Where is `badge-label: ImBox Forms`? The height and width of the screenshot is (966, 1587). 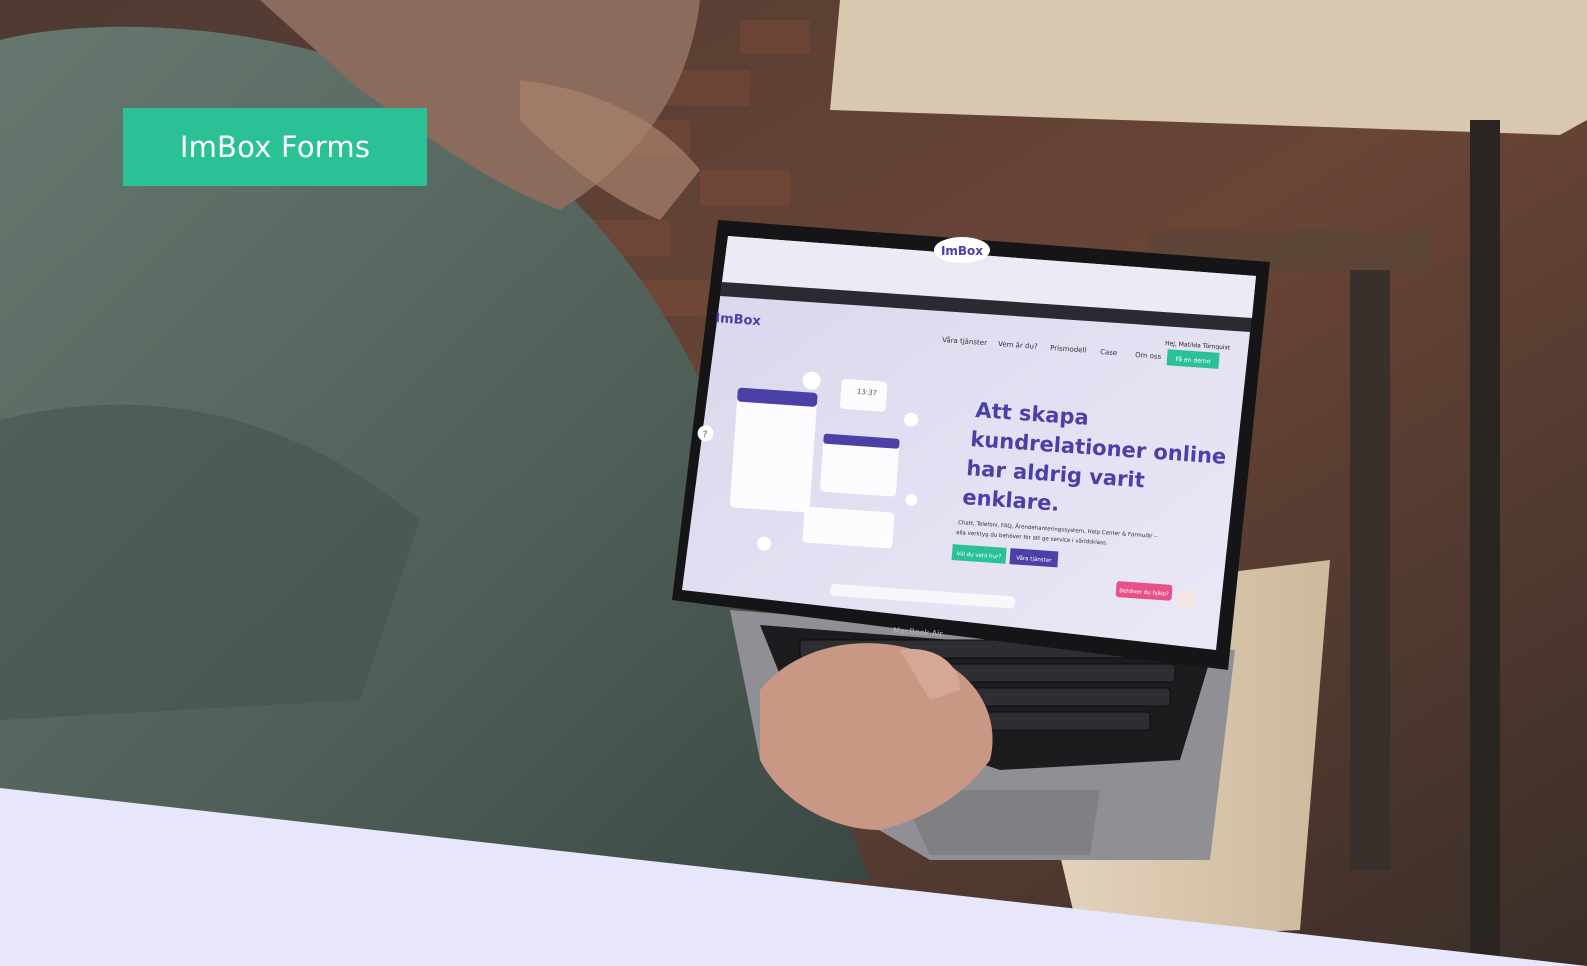 badge-label: ImBox Forms is located at coordinates (275, 147).